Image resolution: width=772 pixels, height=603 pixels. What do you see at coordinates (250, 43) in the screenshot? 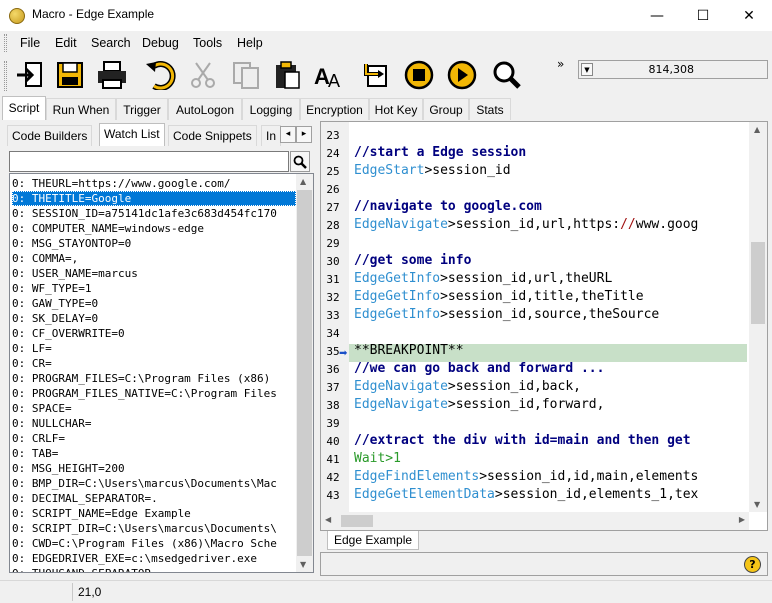
I see `menu-help: Help` at bounding box center [250, 43].